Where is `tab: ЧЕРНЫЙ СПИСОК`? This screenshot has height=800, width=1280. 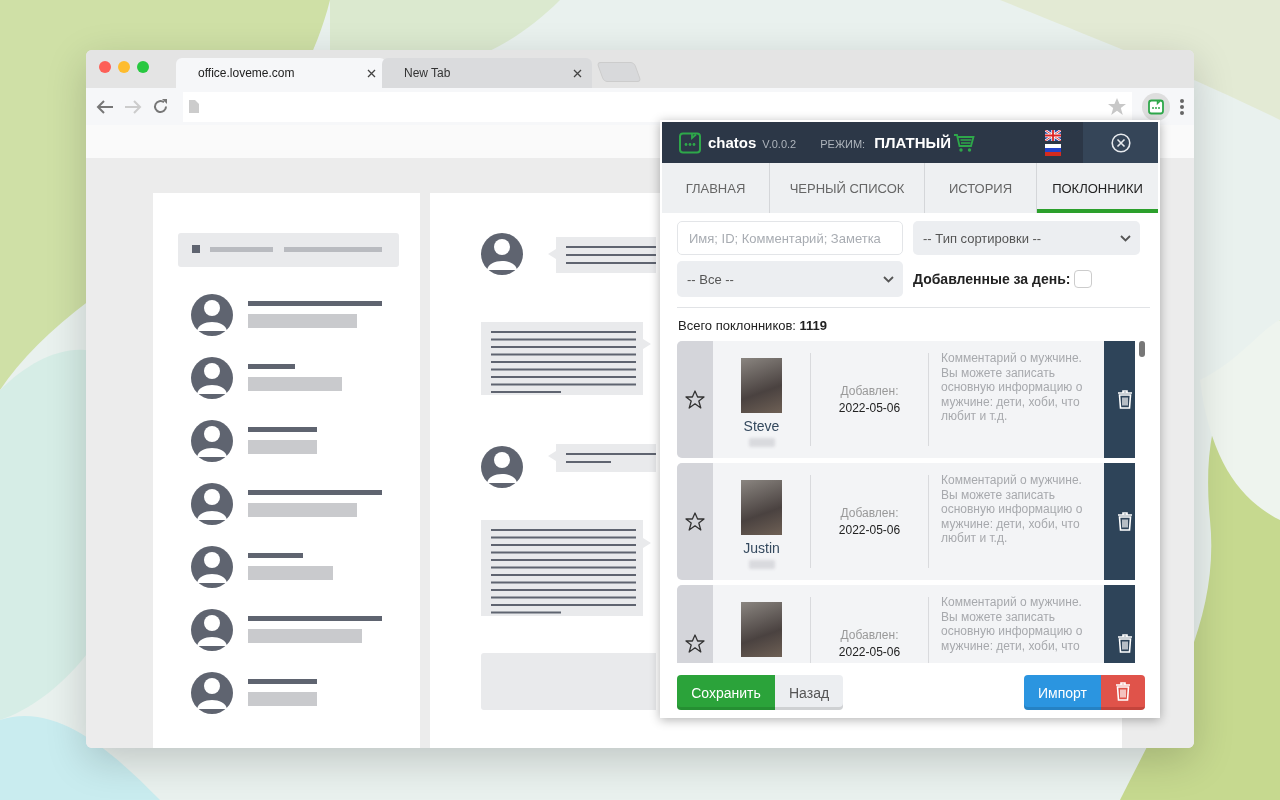 tab: ЧЕРНЫЙ СПИСОК is located at coordinates (846, 188).